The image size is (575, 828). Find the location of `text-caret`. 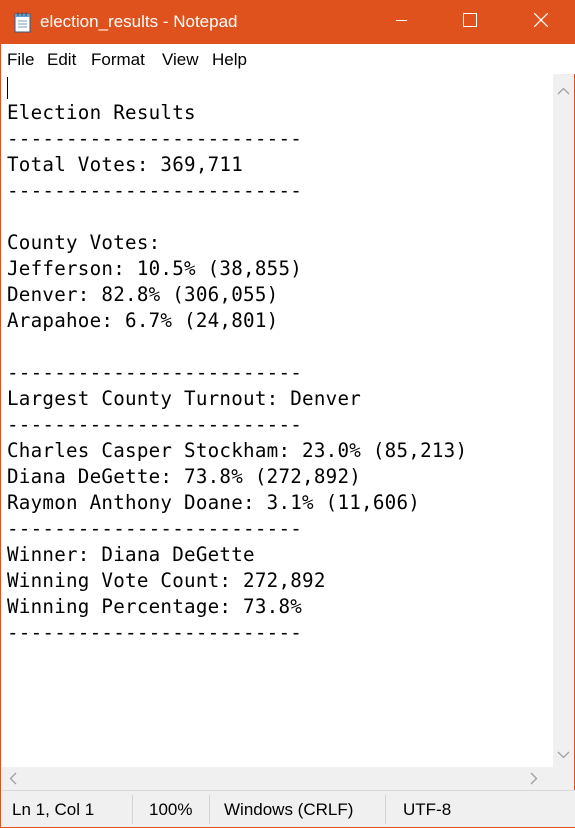

text-caret is located at coordinates (7, 88).